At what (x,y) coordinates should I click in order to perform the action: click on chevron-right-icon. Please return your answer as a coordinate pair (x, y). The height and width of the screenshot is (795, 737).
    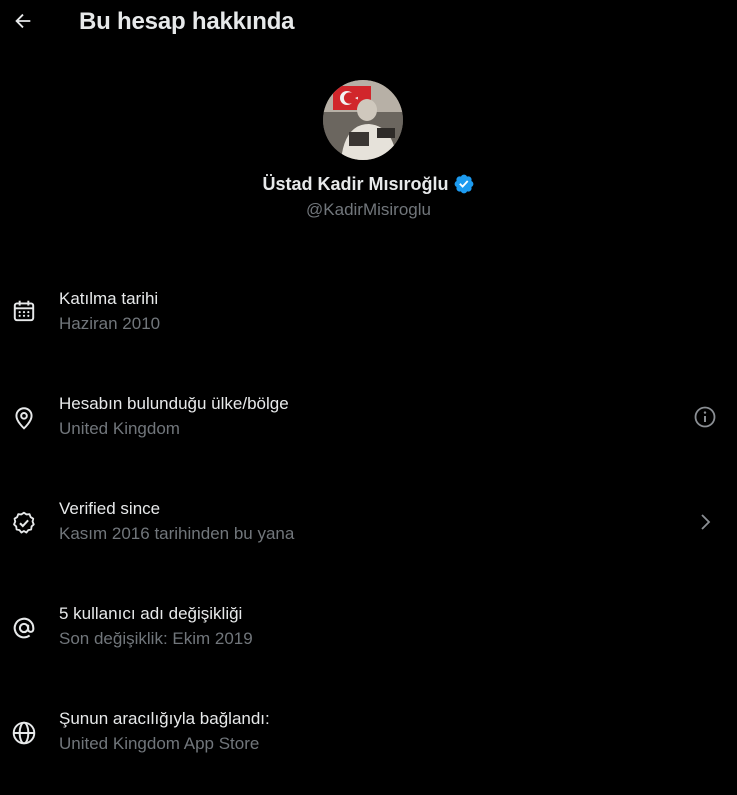
    Looking at the image, I should click on (705, 522).